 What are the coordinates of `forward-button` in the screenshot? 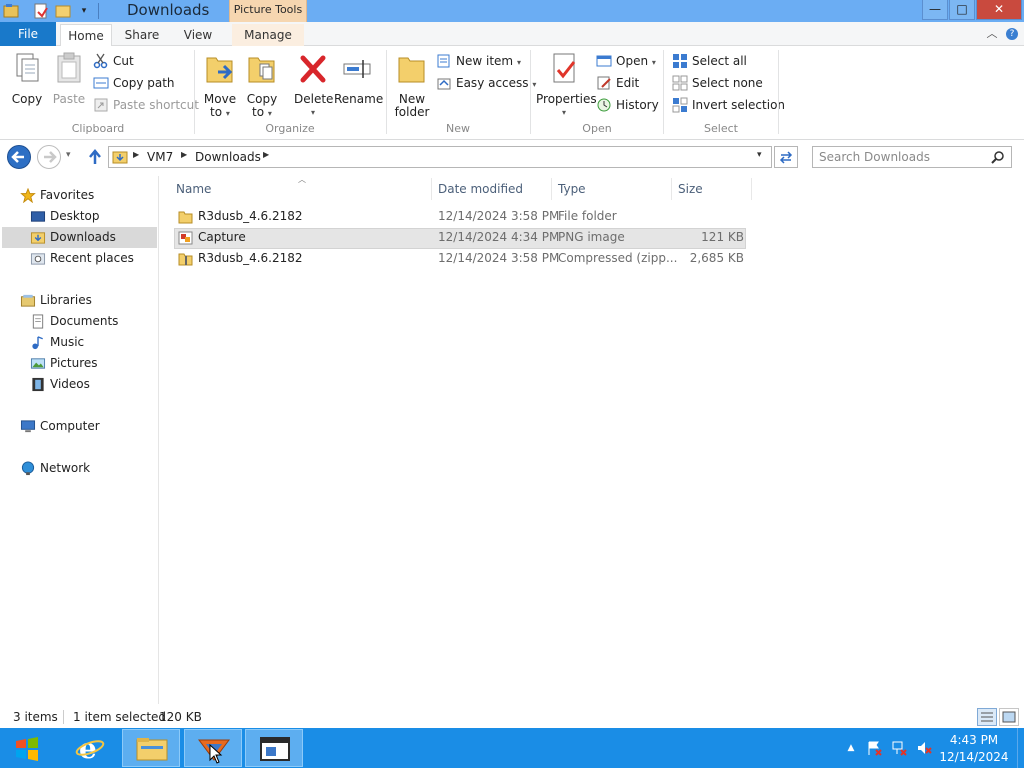 It's located at (49, 157).